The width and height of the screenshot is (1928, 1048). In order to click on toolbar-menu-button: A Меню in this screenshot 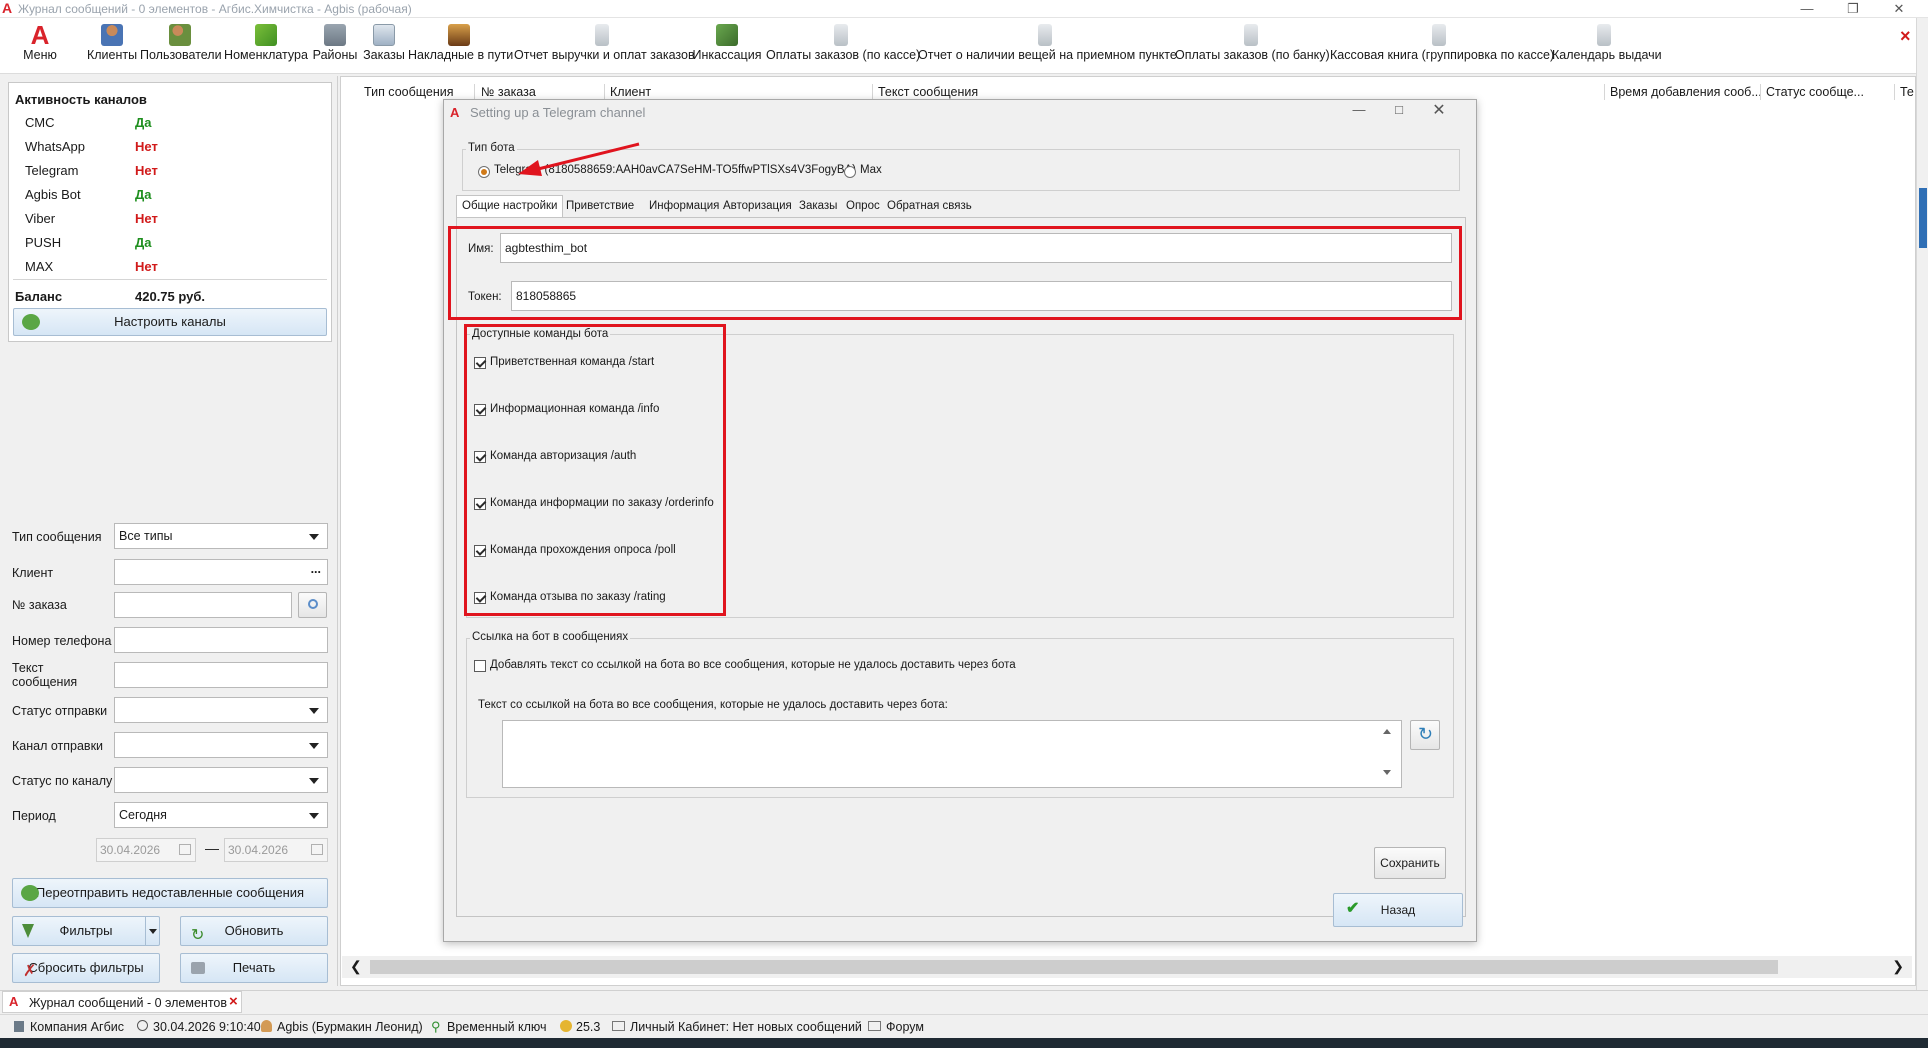, I will do `click(40, 46)`.